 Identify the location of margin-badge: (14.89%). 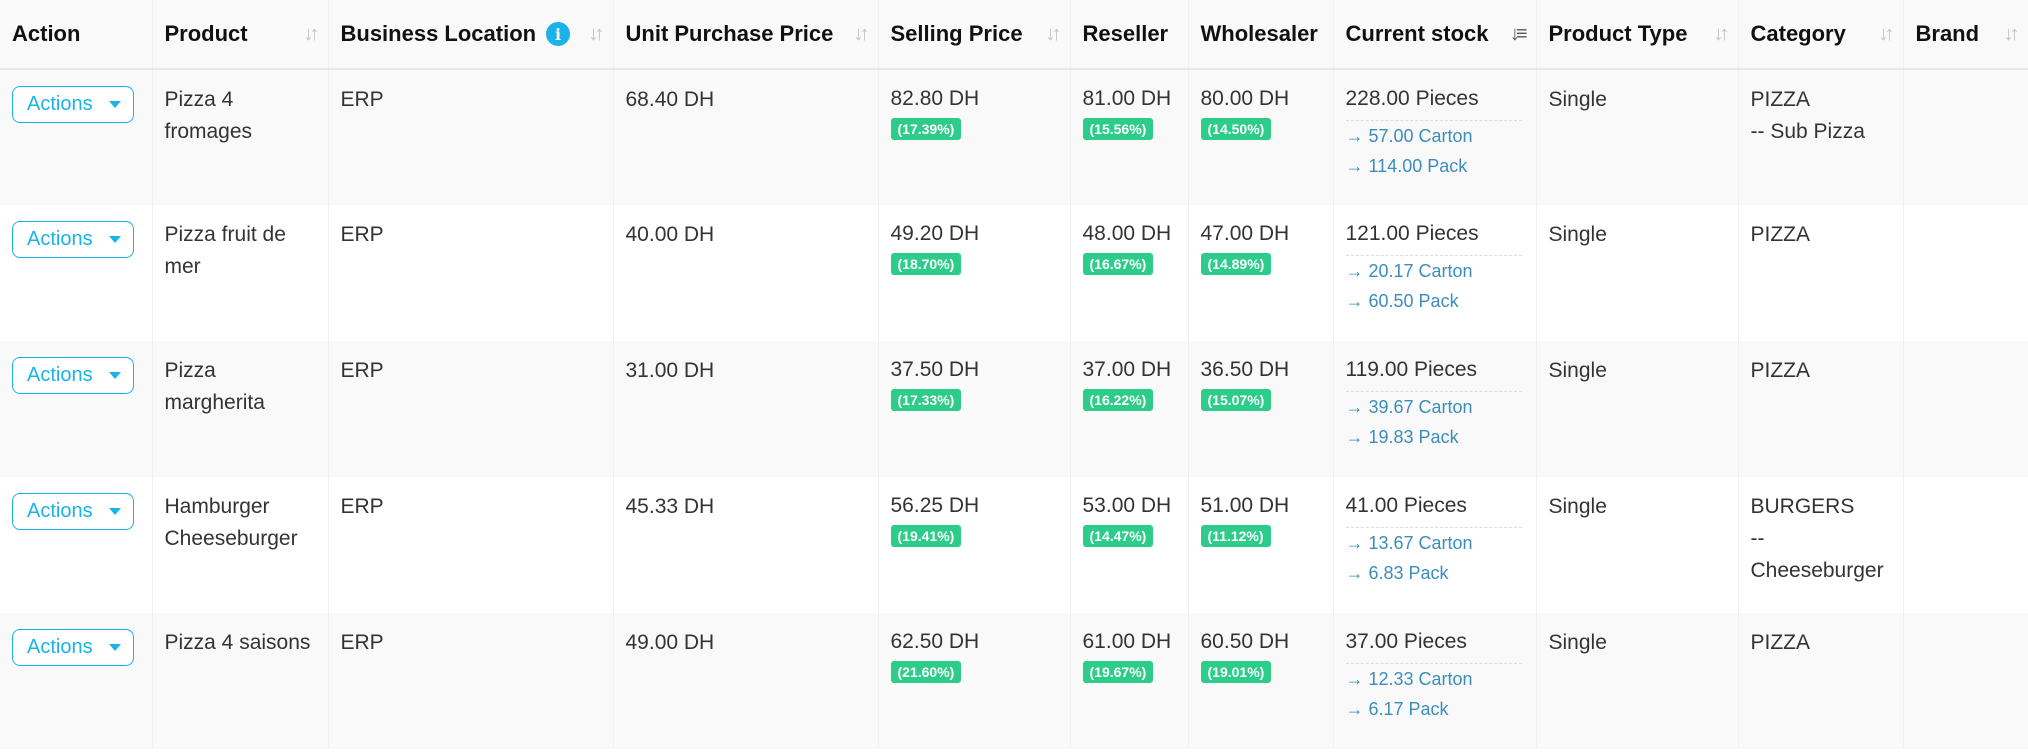
(1236, 264).